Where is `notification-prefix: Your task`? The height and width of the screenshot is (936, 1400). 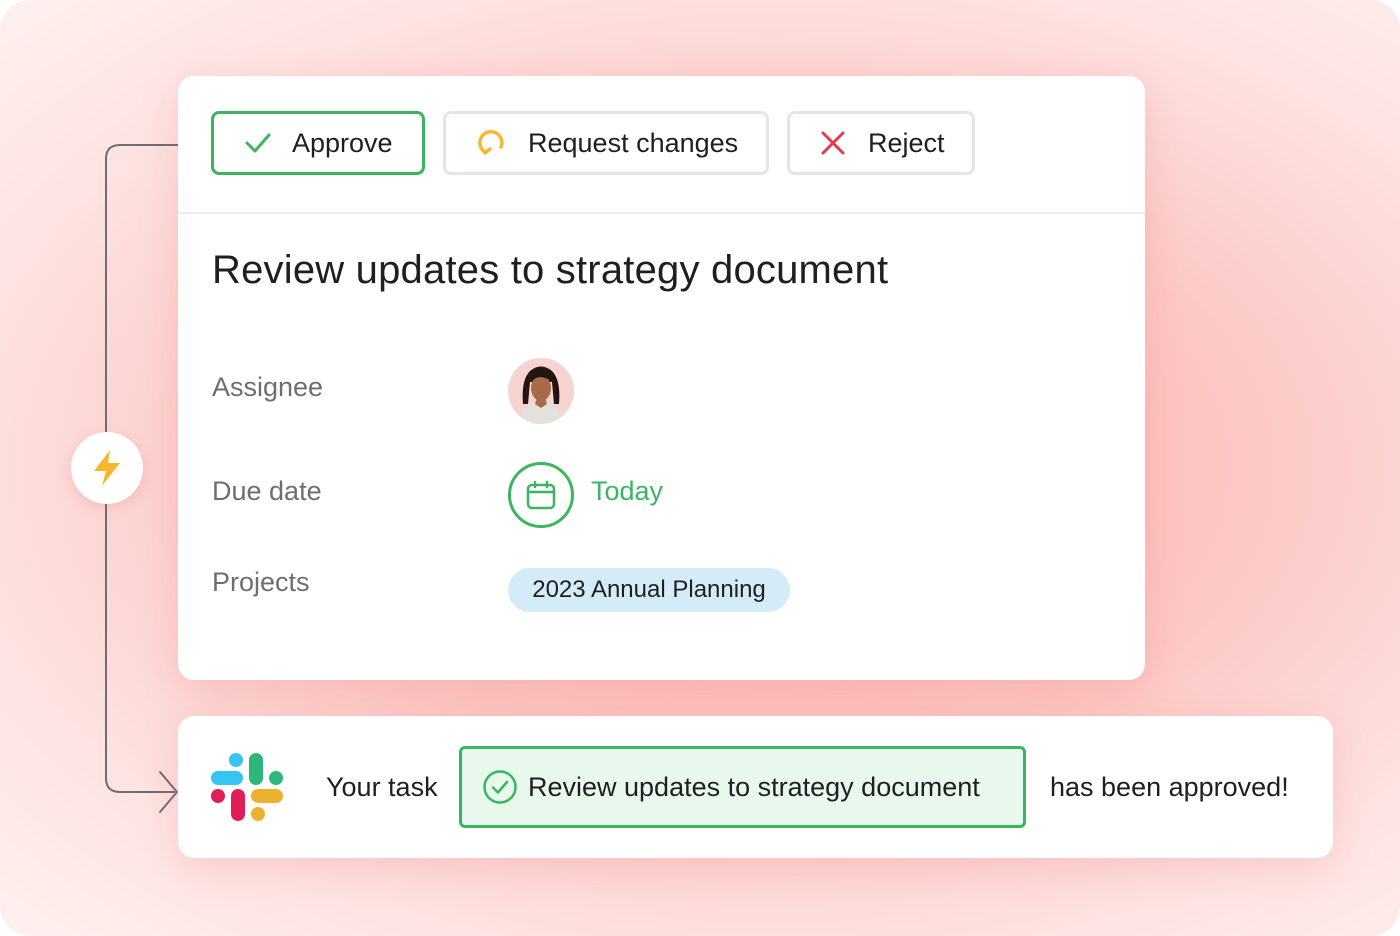 notification-prefix: Your task is located at coordinates (382, 787).